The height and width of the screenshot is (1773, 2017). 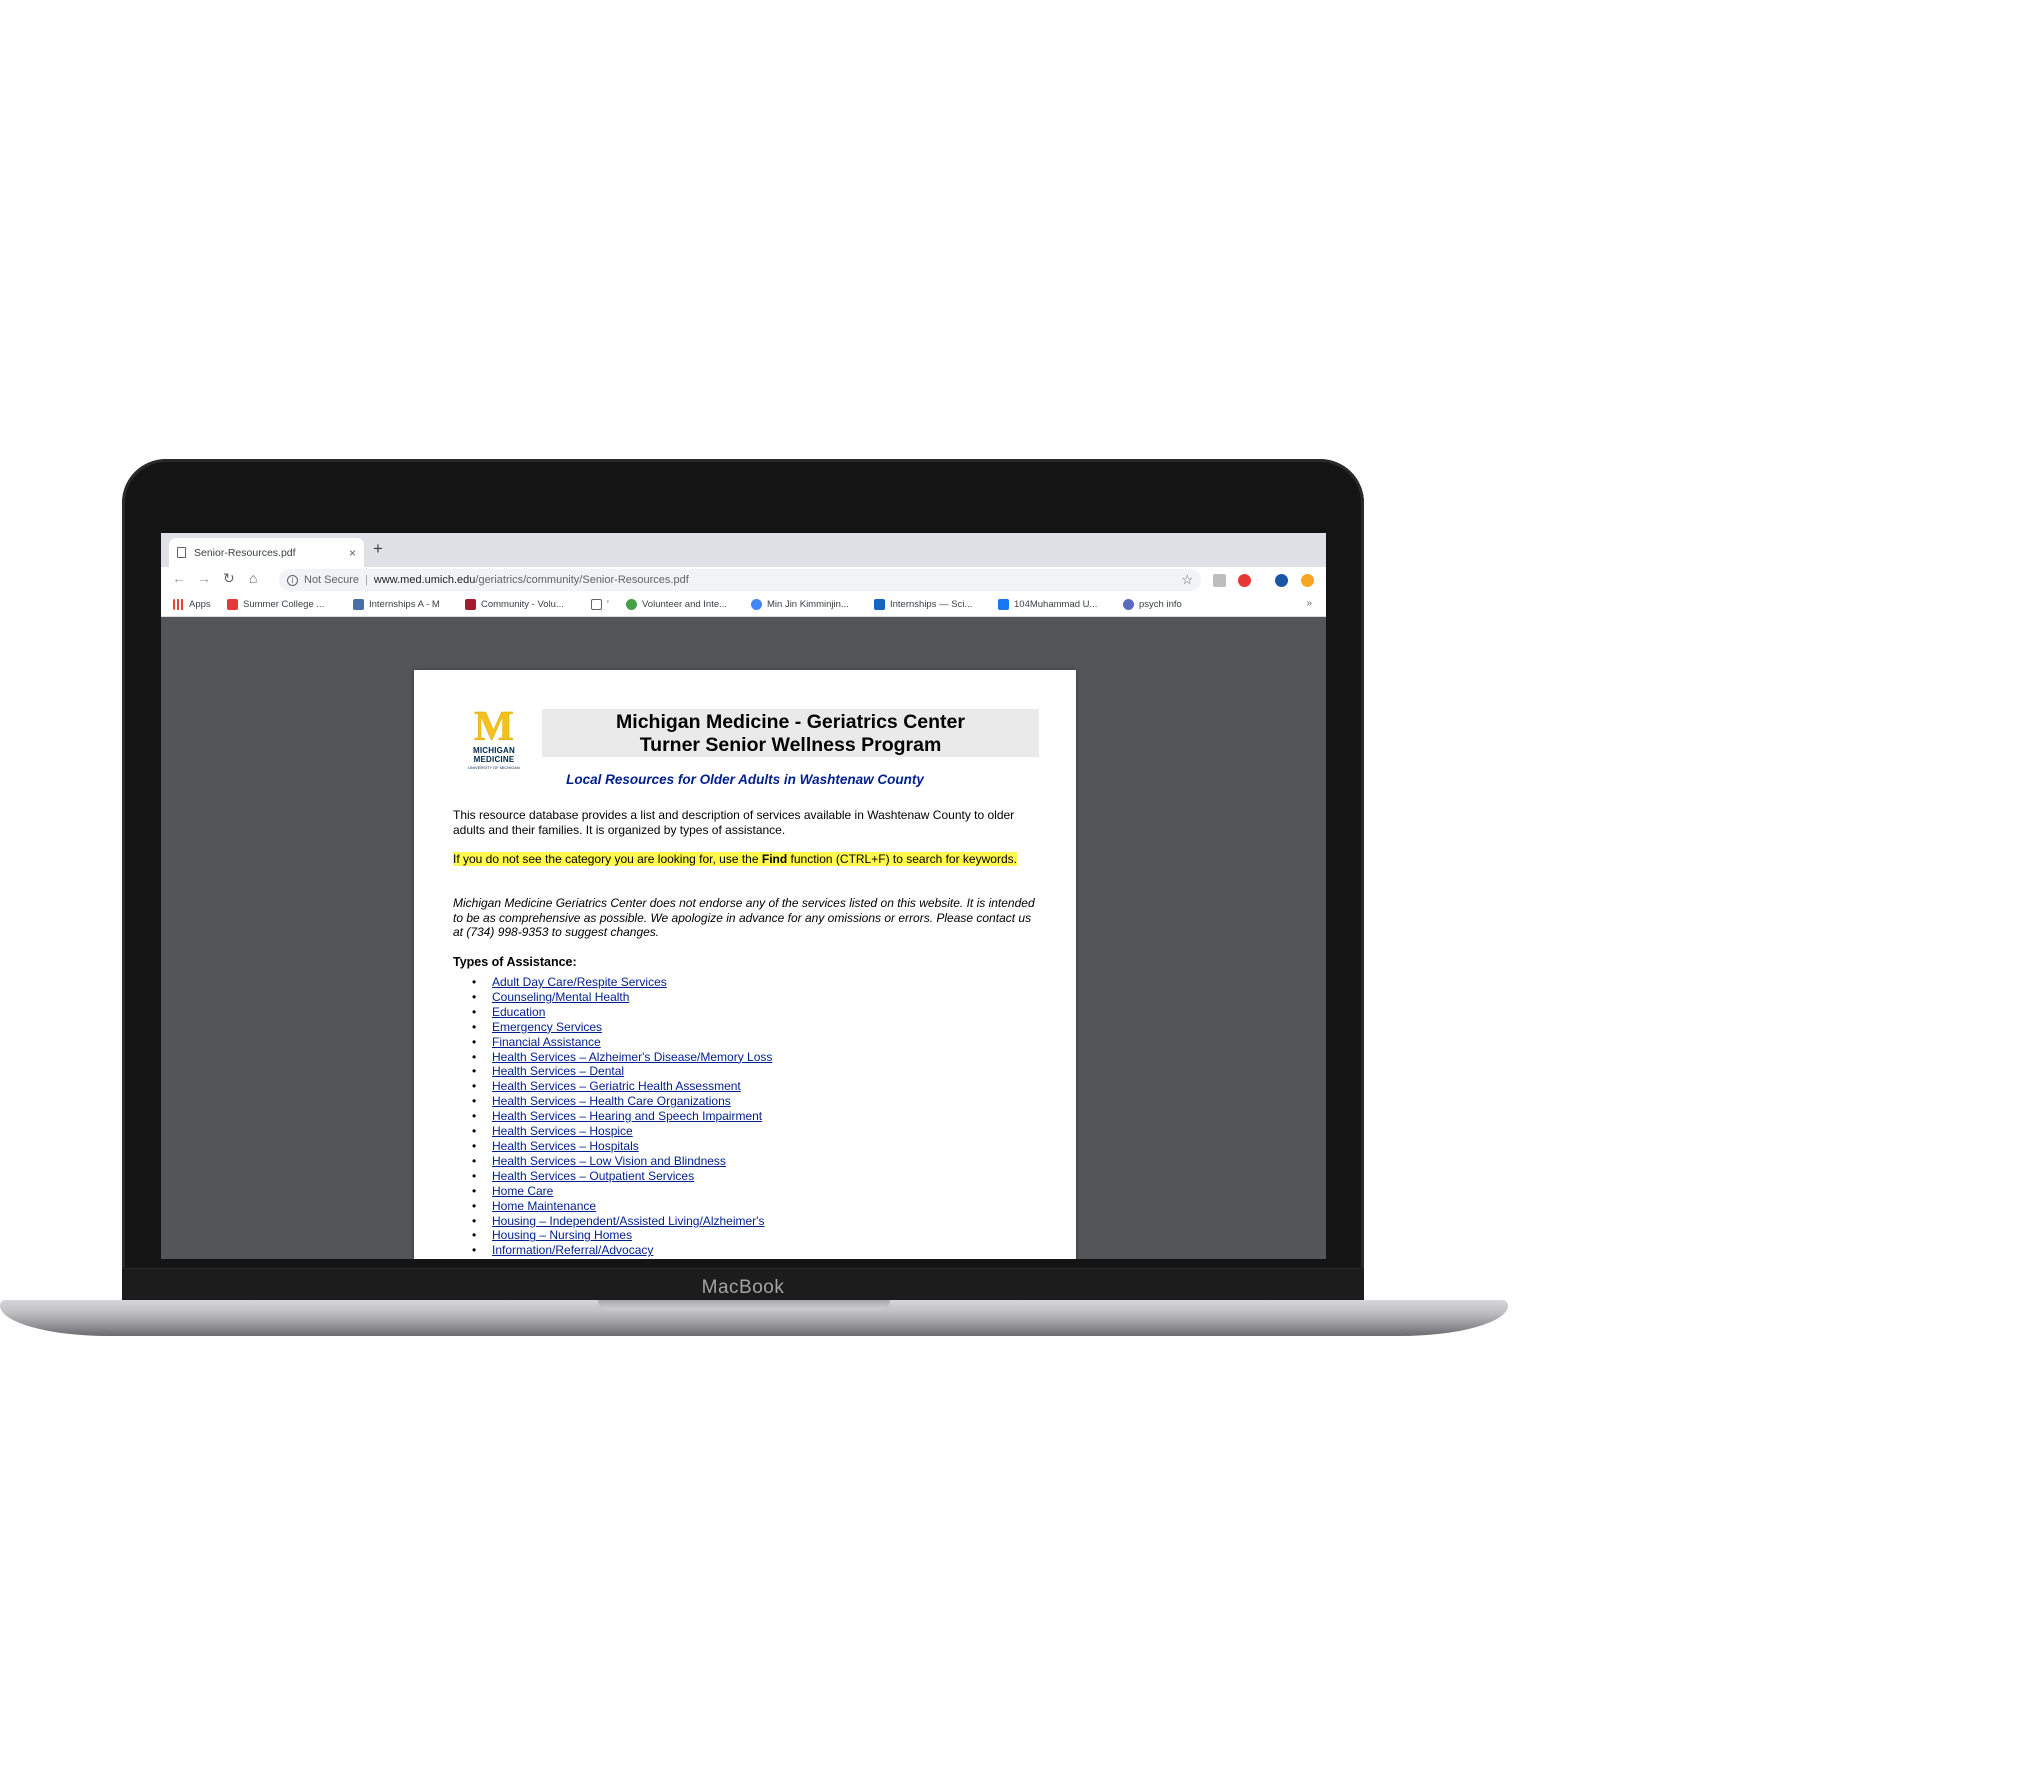 I want to click on list-item: Information/Referral/Advocacy, so click(x=622, y=1250).